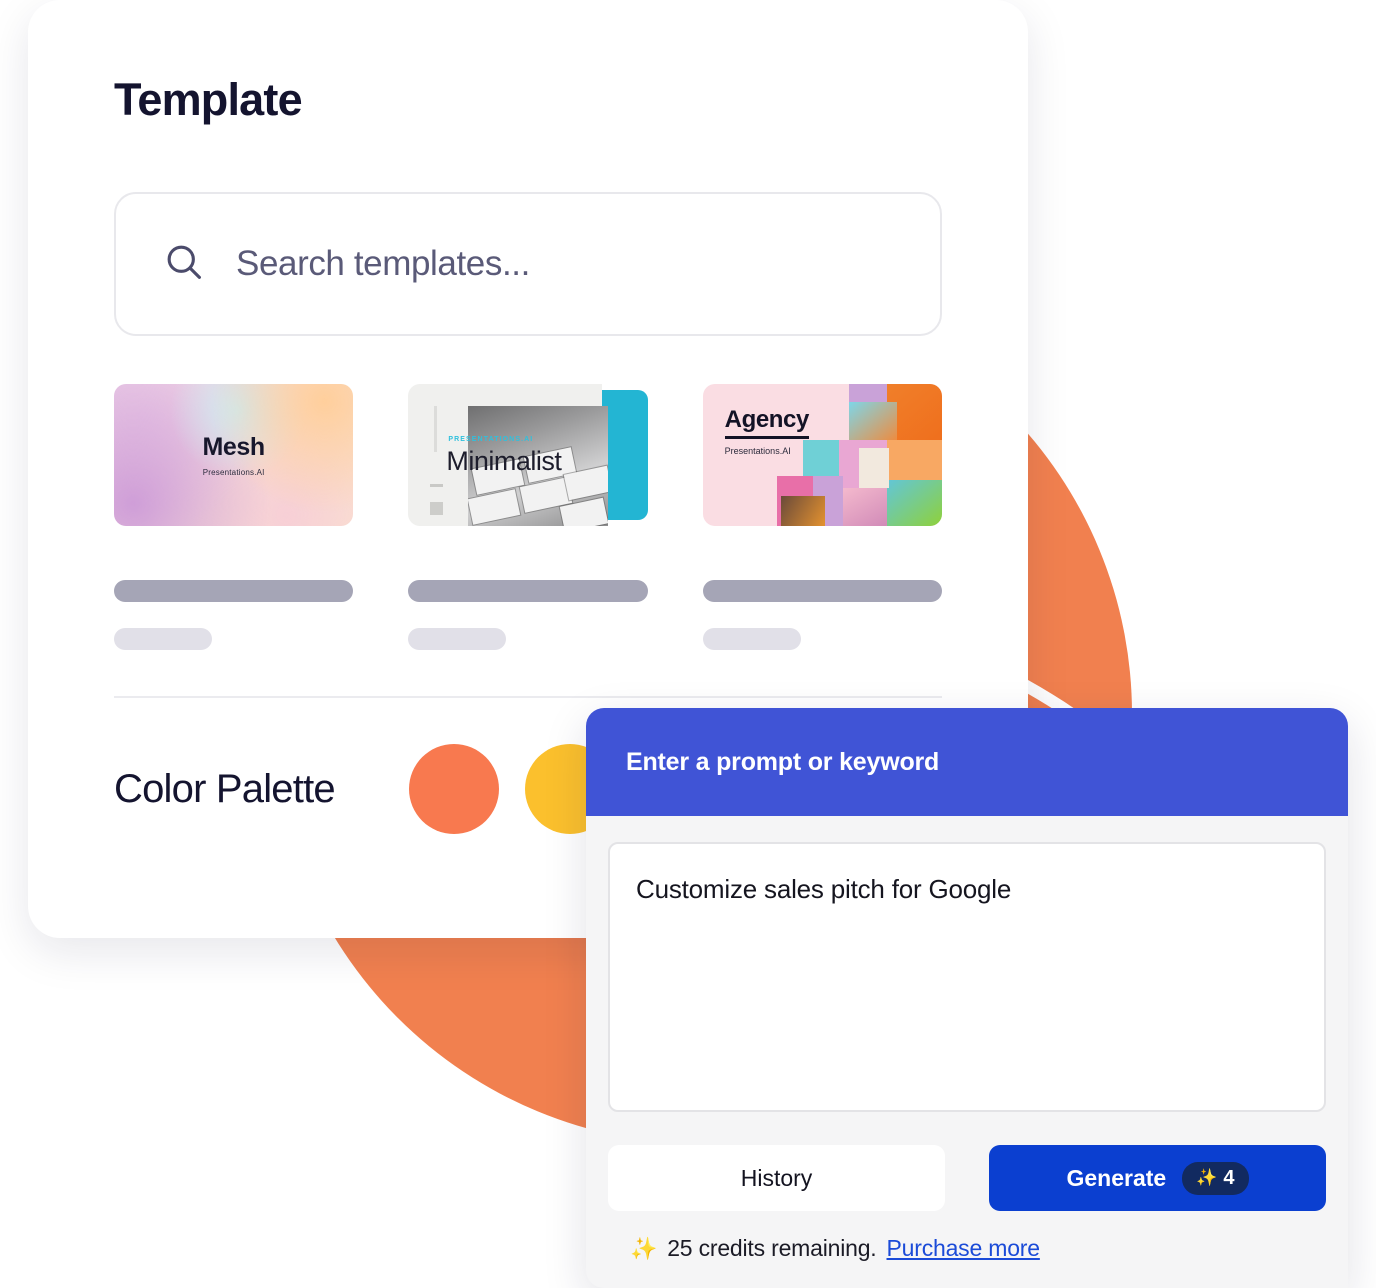  I want to click on generate-button: Generate ✨ 4, so click(1157, 1178).